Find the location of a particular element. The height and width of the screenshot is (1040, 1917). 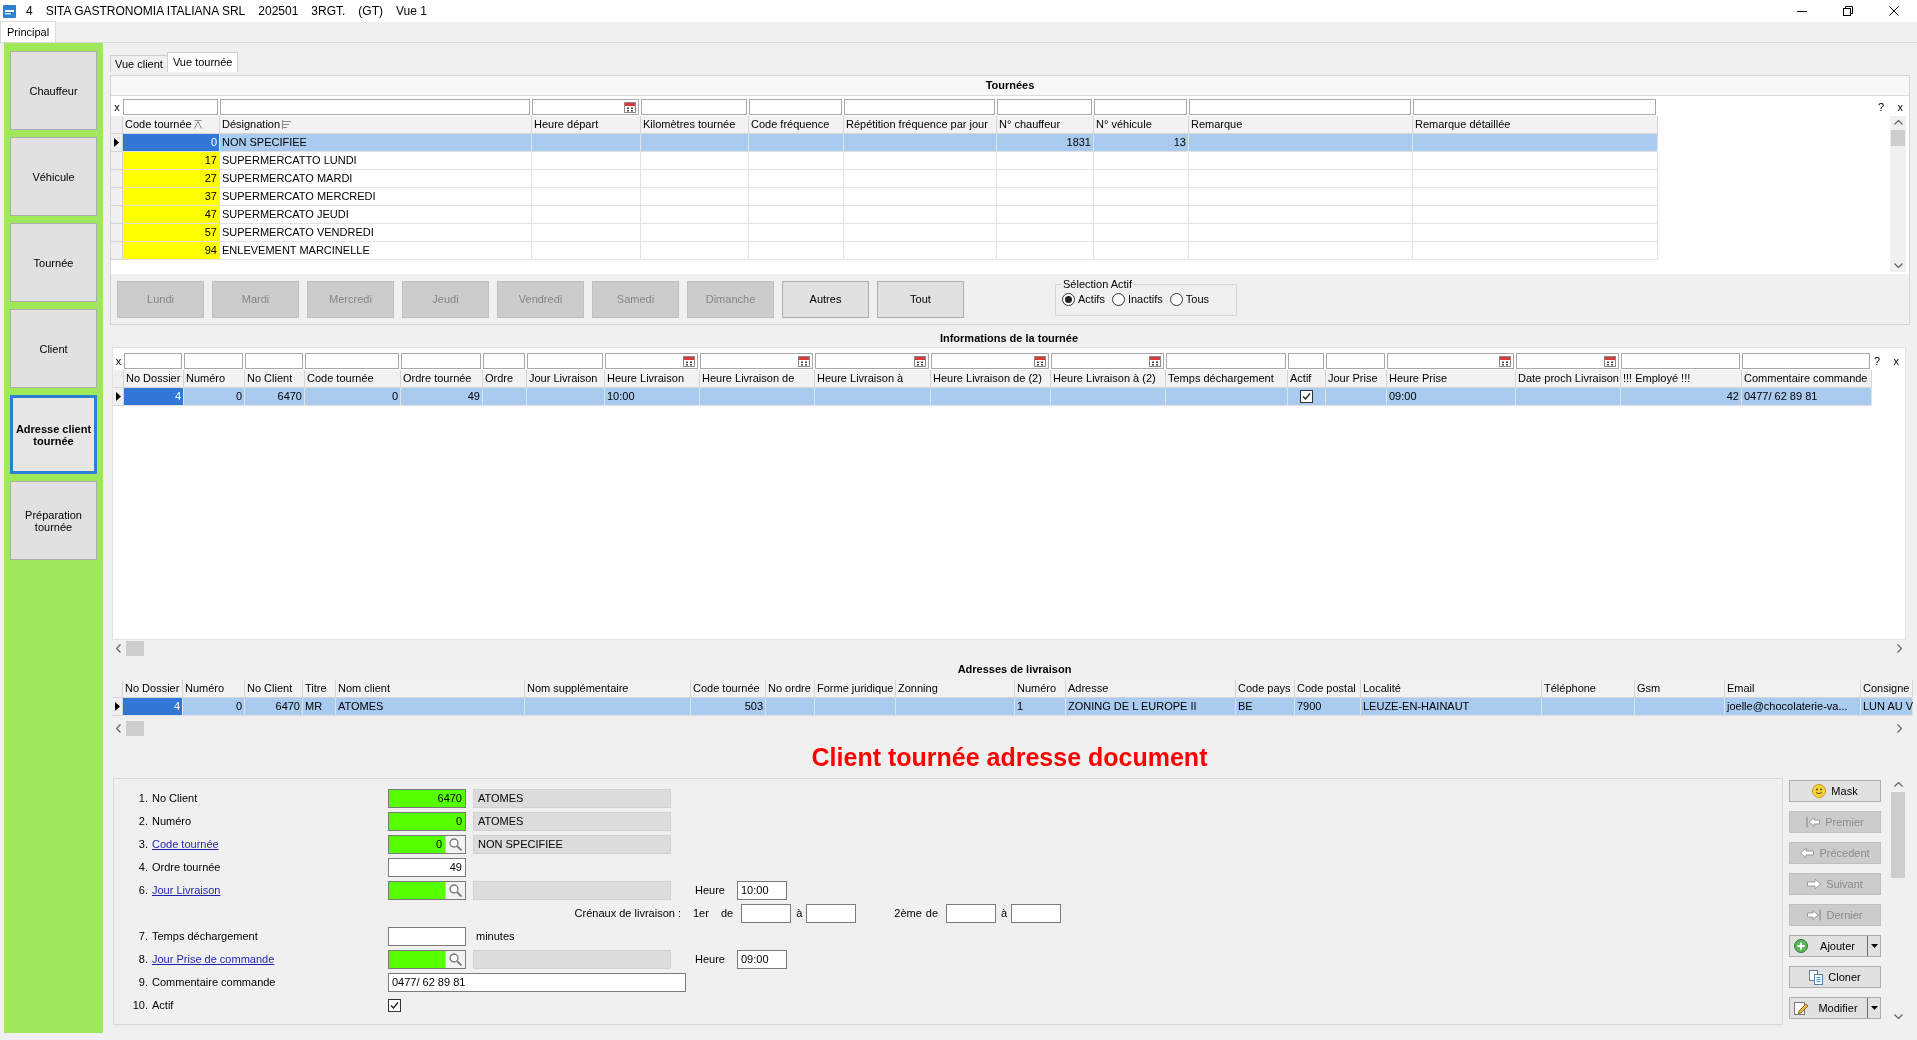

column-header: Ordre is located at coordinates (505, 379).